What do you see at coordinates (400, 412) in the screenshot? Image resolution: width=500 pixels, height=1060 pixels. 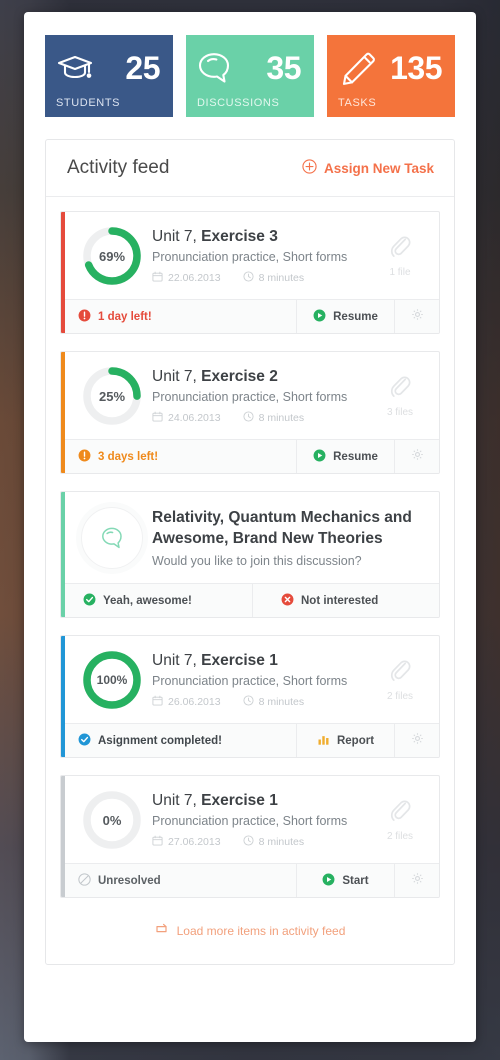 I see `attachment-label: 3 files` at bounding box center [400, 412].